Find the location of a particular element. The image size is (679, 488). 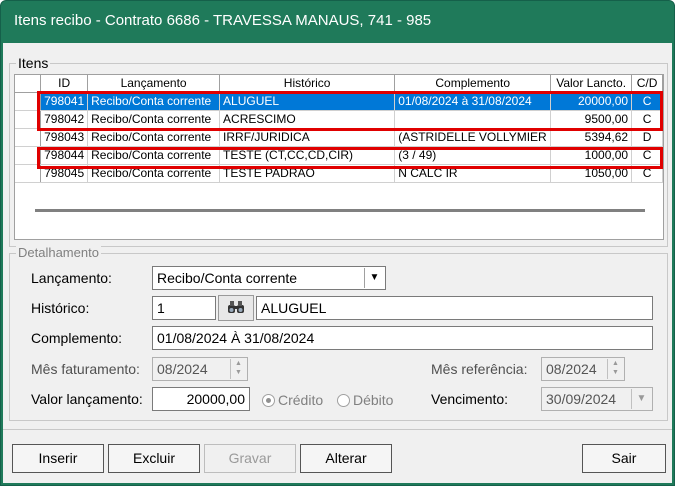

vencimento-input: 30/09/2024 ▼ is located at coordinates (597, 399).